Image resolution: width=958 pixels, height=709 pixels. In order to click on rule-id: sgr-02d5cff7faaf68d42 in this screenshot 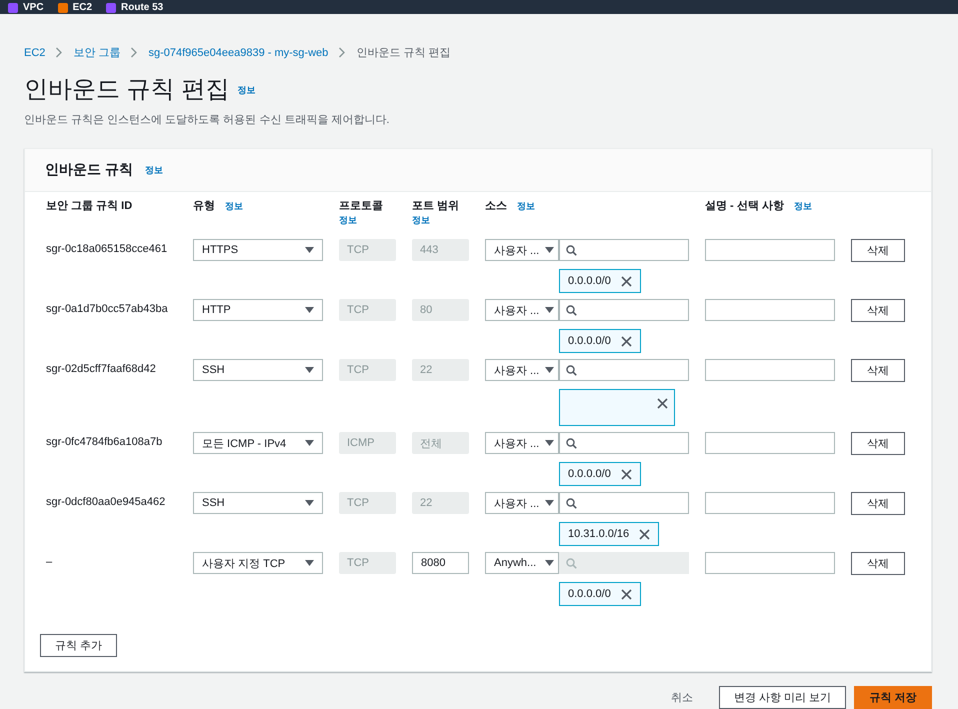, I will do `click(101, 369)`.